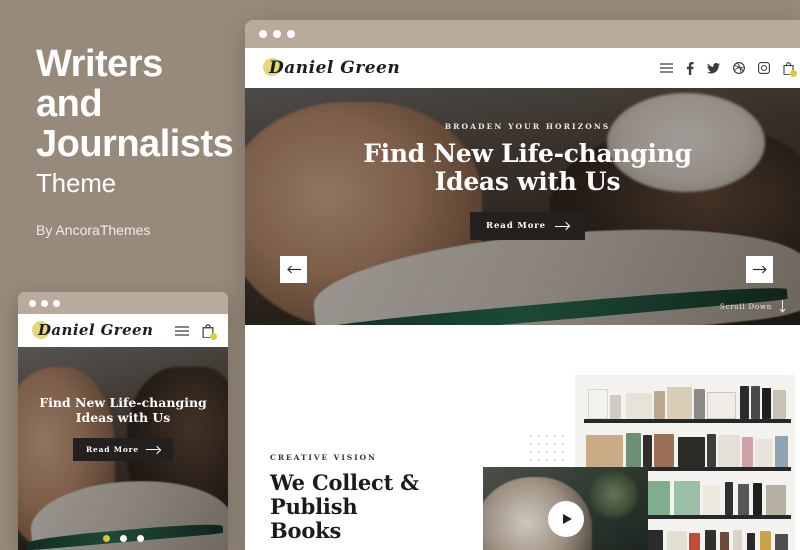 This screenshot has width=800, height=550. I want to click on mobile-hero-title-line-2: Ideas with Us, so click(123, 417).